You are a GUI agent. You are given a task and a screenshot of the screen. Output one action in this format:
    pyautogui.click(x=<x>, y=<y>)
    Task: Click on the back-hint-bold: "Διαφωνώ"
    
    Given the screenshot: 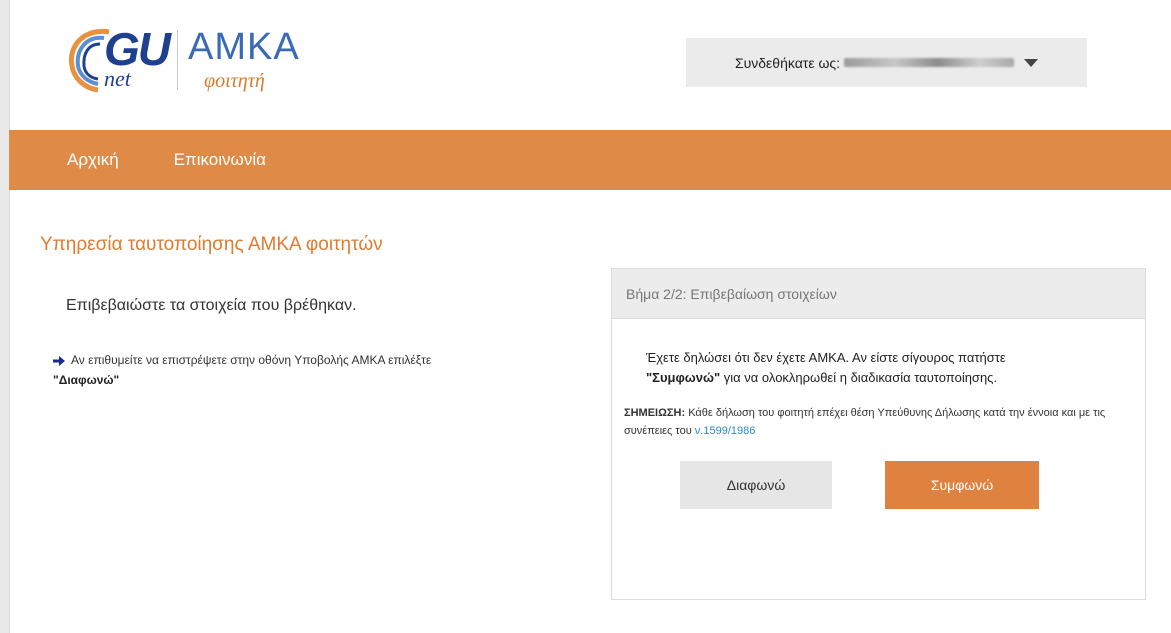 What is the action you would take?
    pyautogui.click(x=86, y=380)
    